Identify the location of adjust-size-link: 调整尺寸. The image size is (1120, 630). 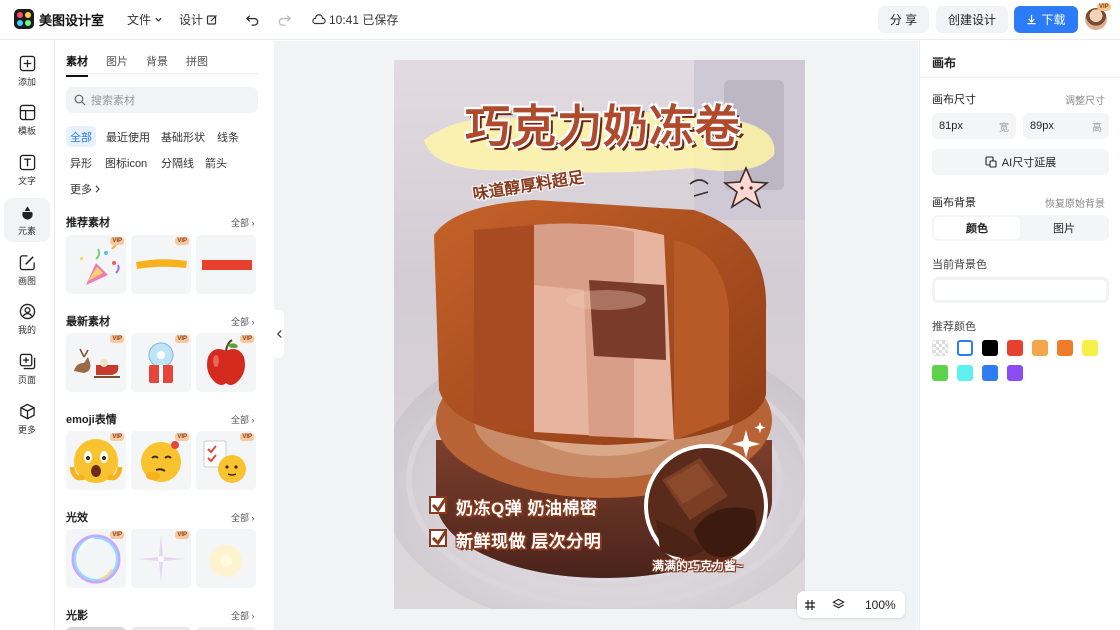
(1085, 99).